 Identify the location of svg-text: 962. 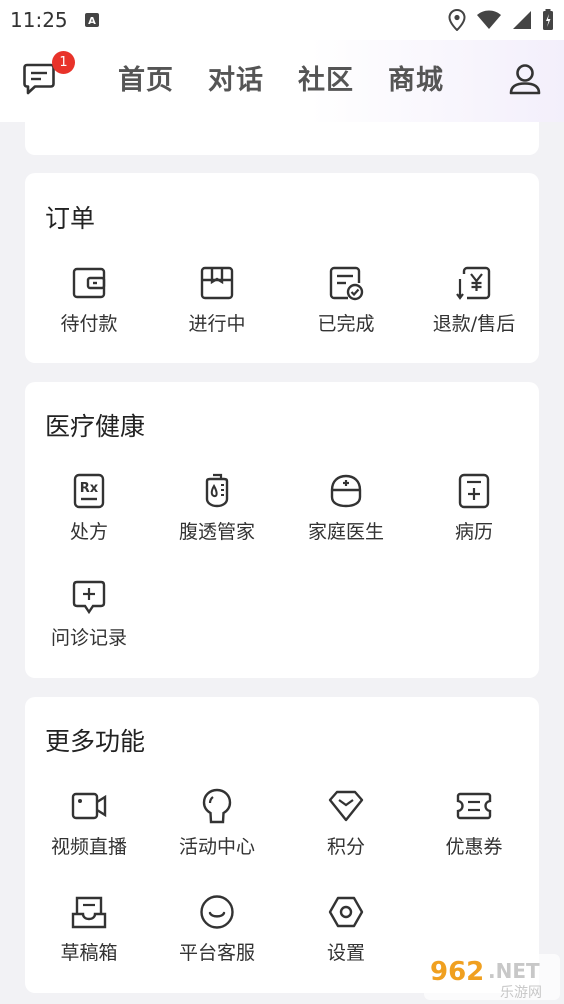
(457, 972).